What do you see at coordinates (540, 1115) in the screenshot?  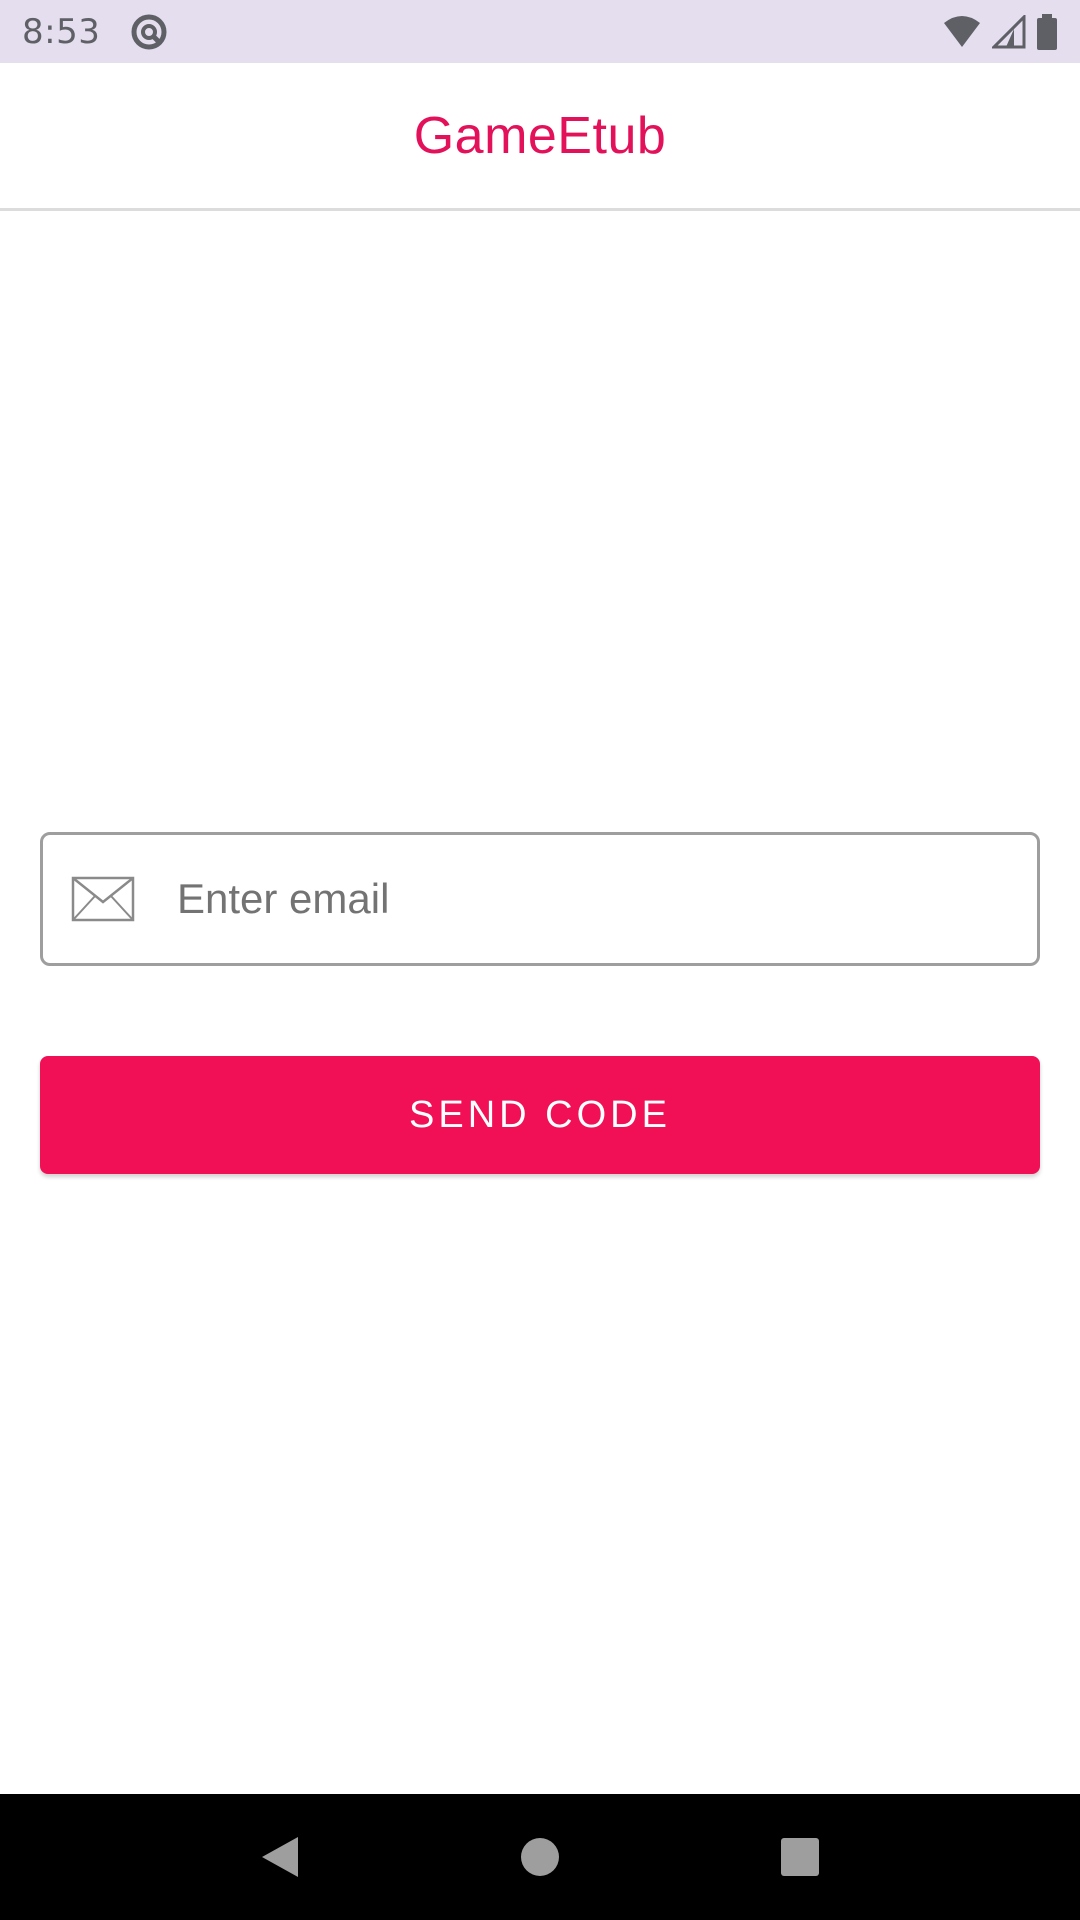 I see `send-code-button: SEND CODE` at bounding box center [540, 1115].